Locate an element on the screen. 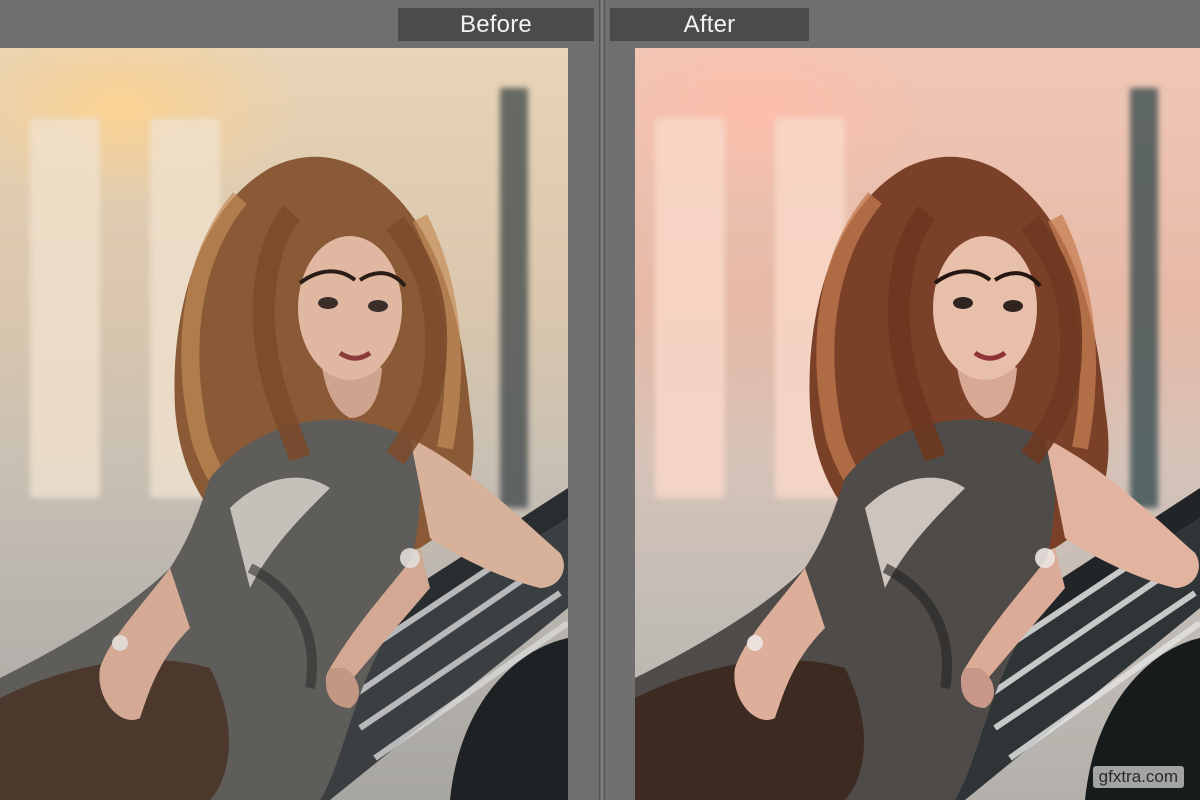  watermark-text: gfxtra.com is located at coordinates (1138, 777).